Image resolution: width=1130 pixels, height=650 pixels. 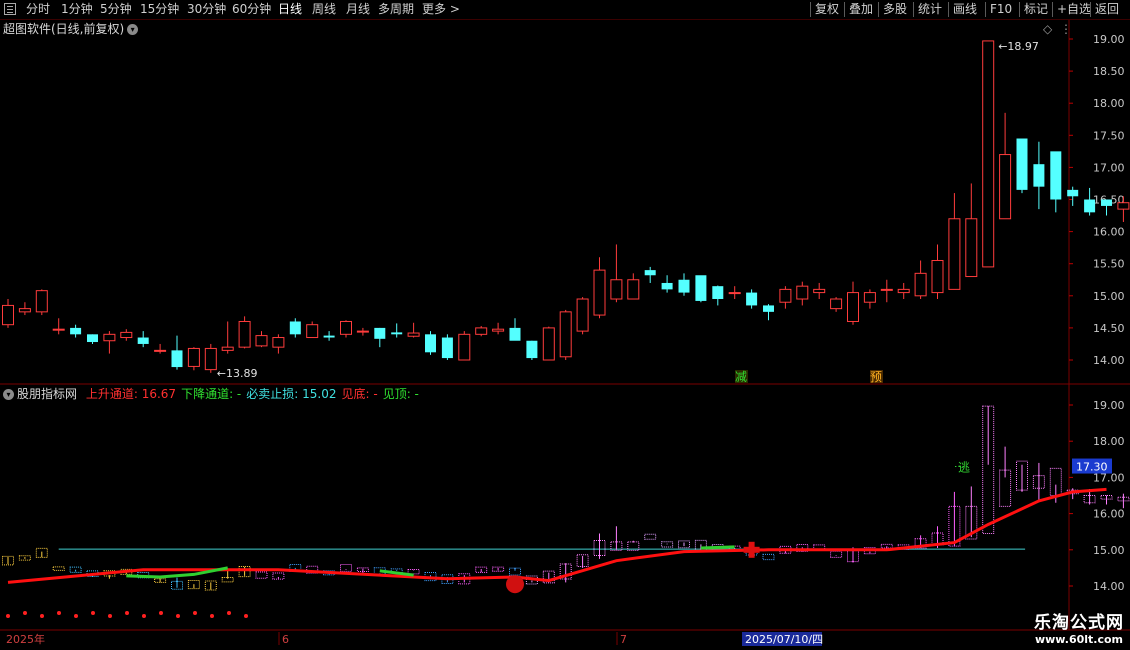 What do you see at coordinates (784, 639) in the screenshot?
I see `cursor-date-label: 2025/07/10/四` at bounding box center [784, 639].